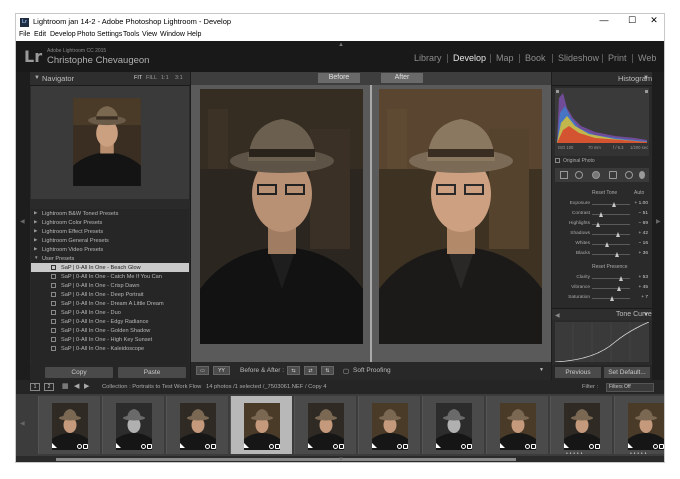  I want to click on module-slideshow: Slideshow, so click(578, 58).